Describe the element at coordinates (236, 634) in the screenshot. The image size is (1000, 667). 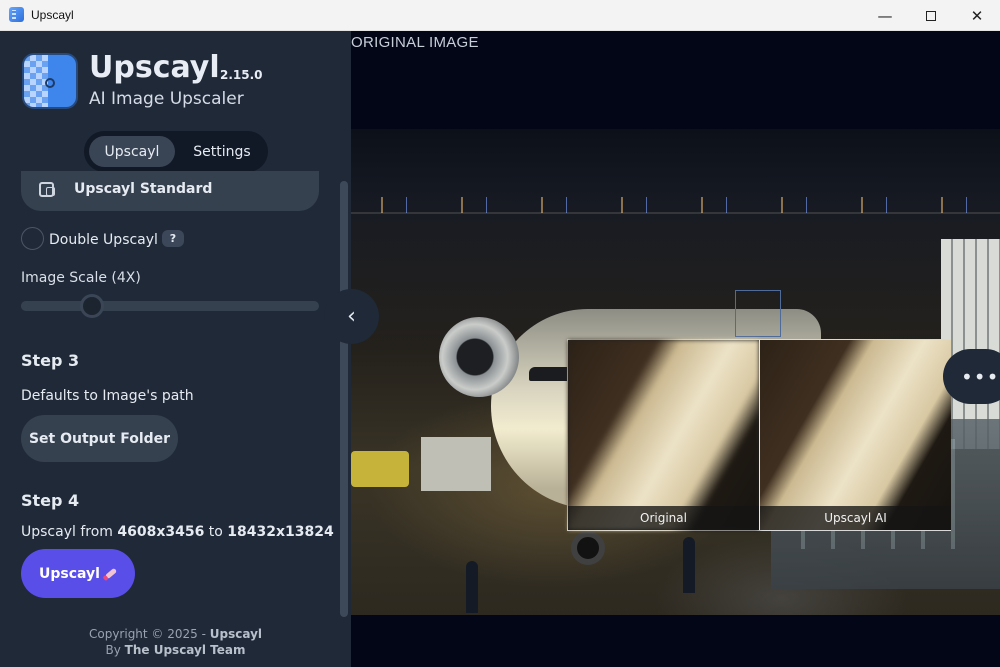
I see `copyright-name: Upscayl` at that location.